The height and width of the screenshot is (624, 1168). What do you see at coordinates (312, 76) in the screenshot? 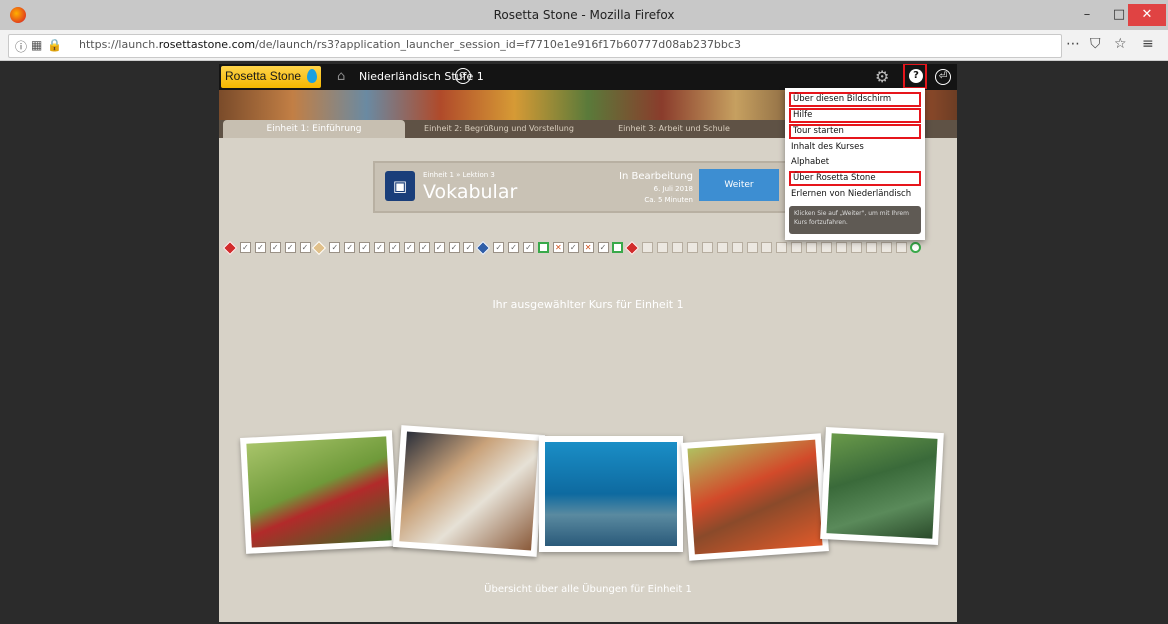
I see `logo-drop-icon` at bounding box center [312, 76].